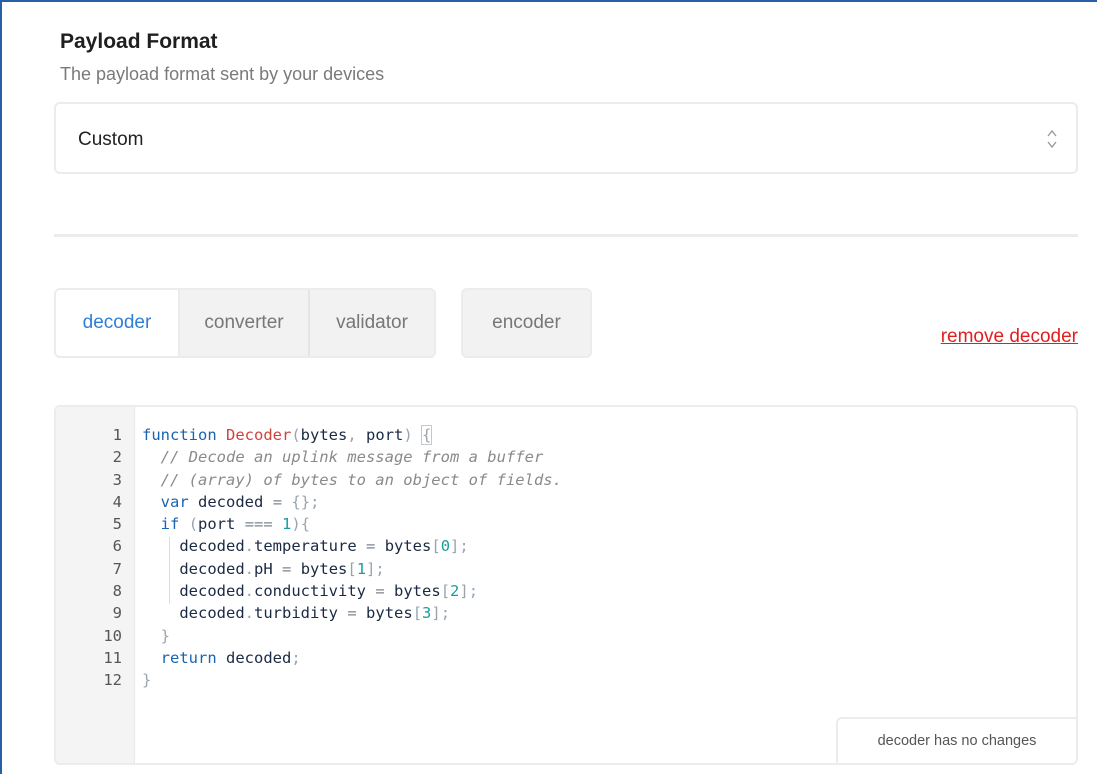  I want to click on code-text: decoded.pH = bytes[1];, so click(282, 568).